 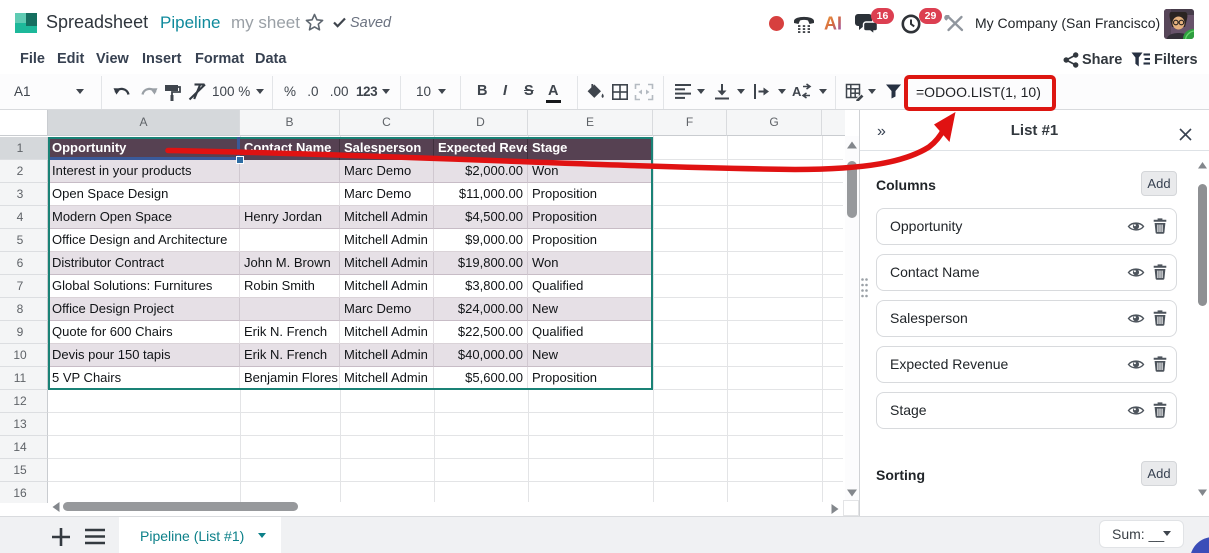 I want to click on svg-text: A, so click(x=797, y=91).